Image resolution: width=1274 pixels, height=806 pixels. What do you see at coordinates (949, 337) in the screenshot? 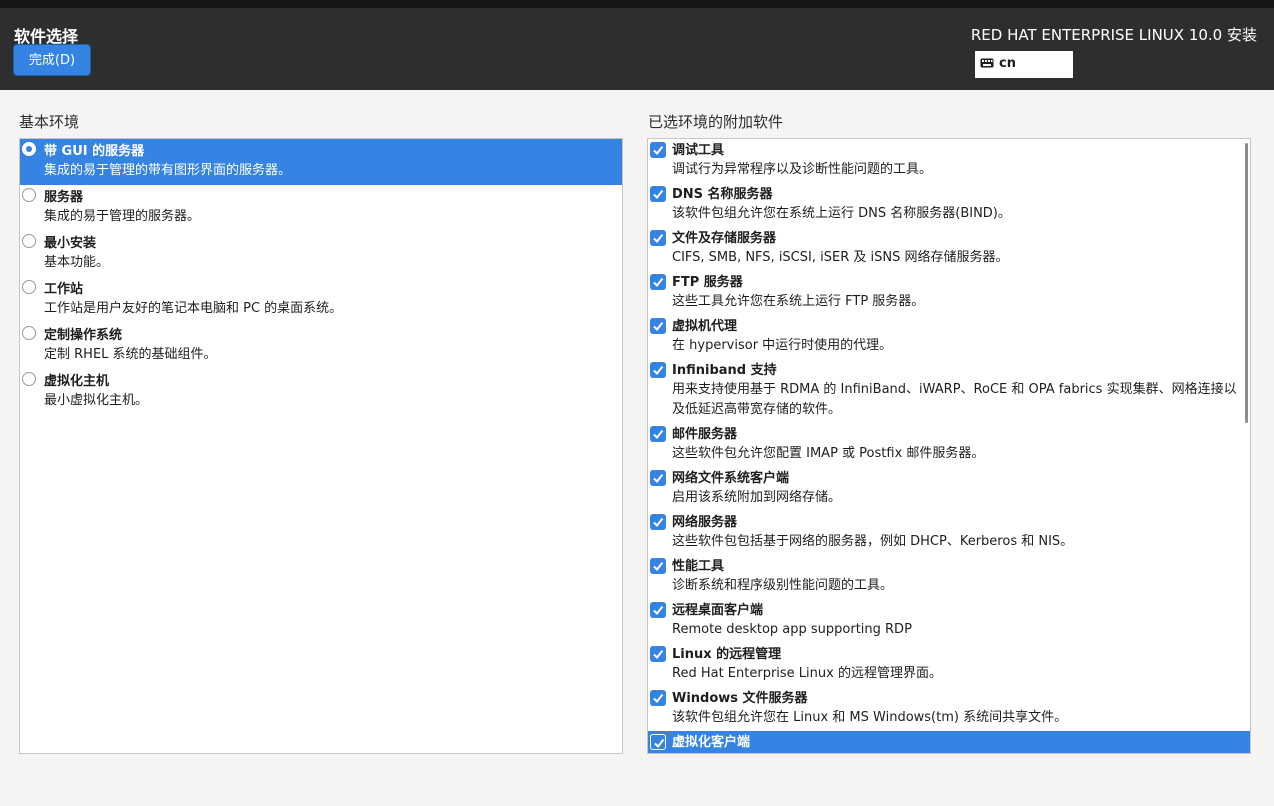
I see `addon-item: 虚拟机代理 在 hypervisor 中运行时使用的代理。` at bounding box center [949, 337].